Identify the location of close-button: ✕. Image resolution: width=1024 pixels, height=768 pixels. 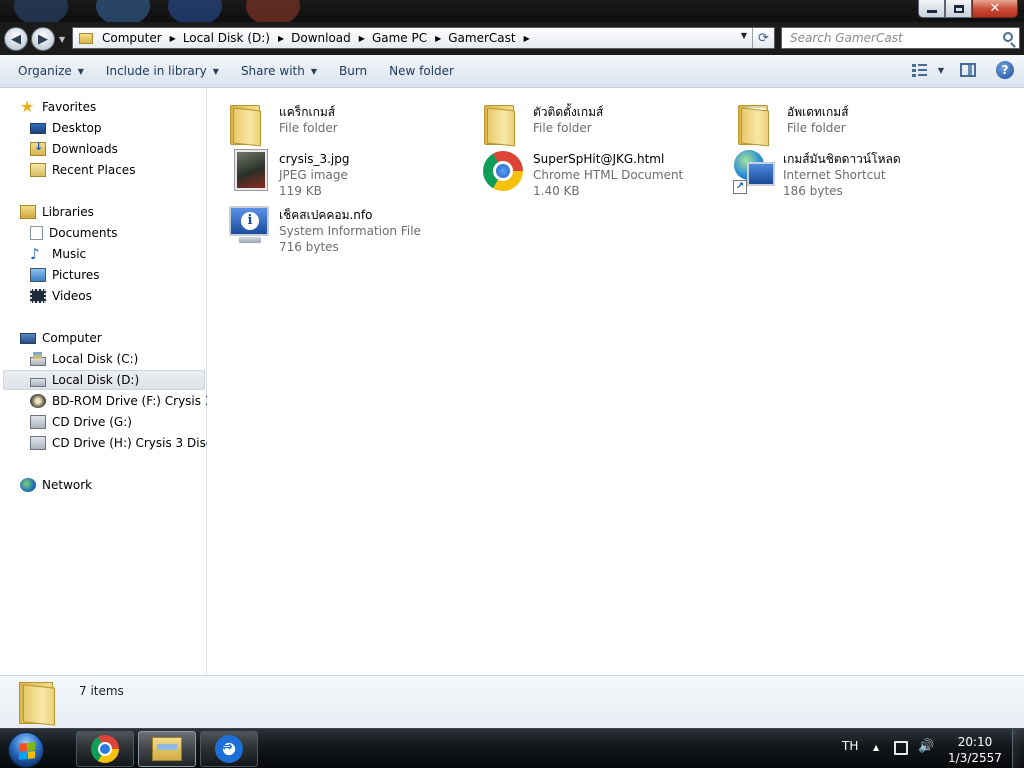
(995, 9).